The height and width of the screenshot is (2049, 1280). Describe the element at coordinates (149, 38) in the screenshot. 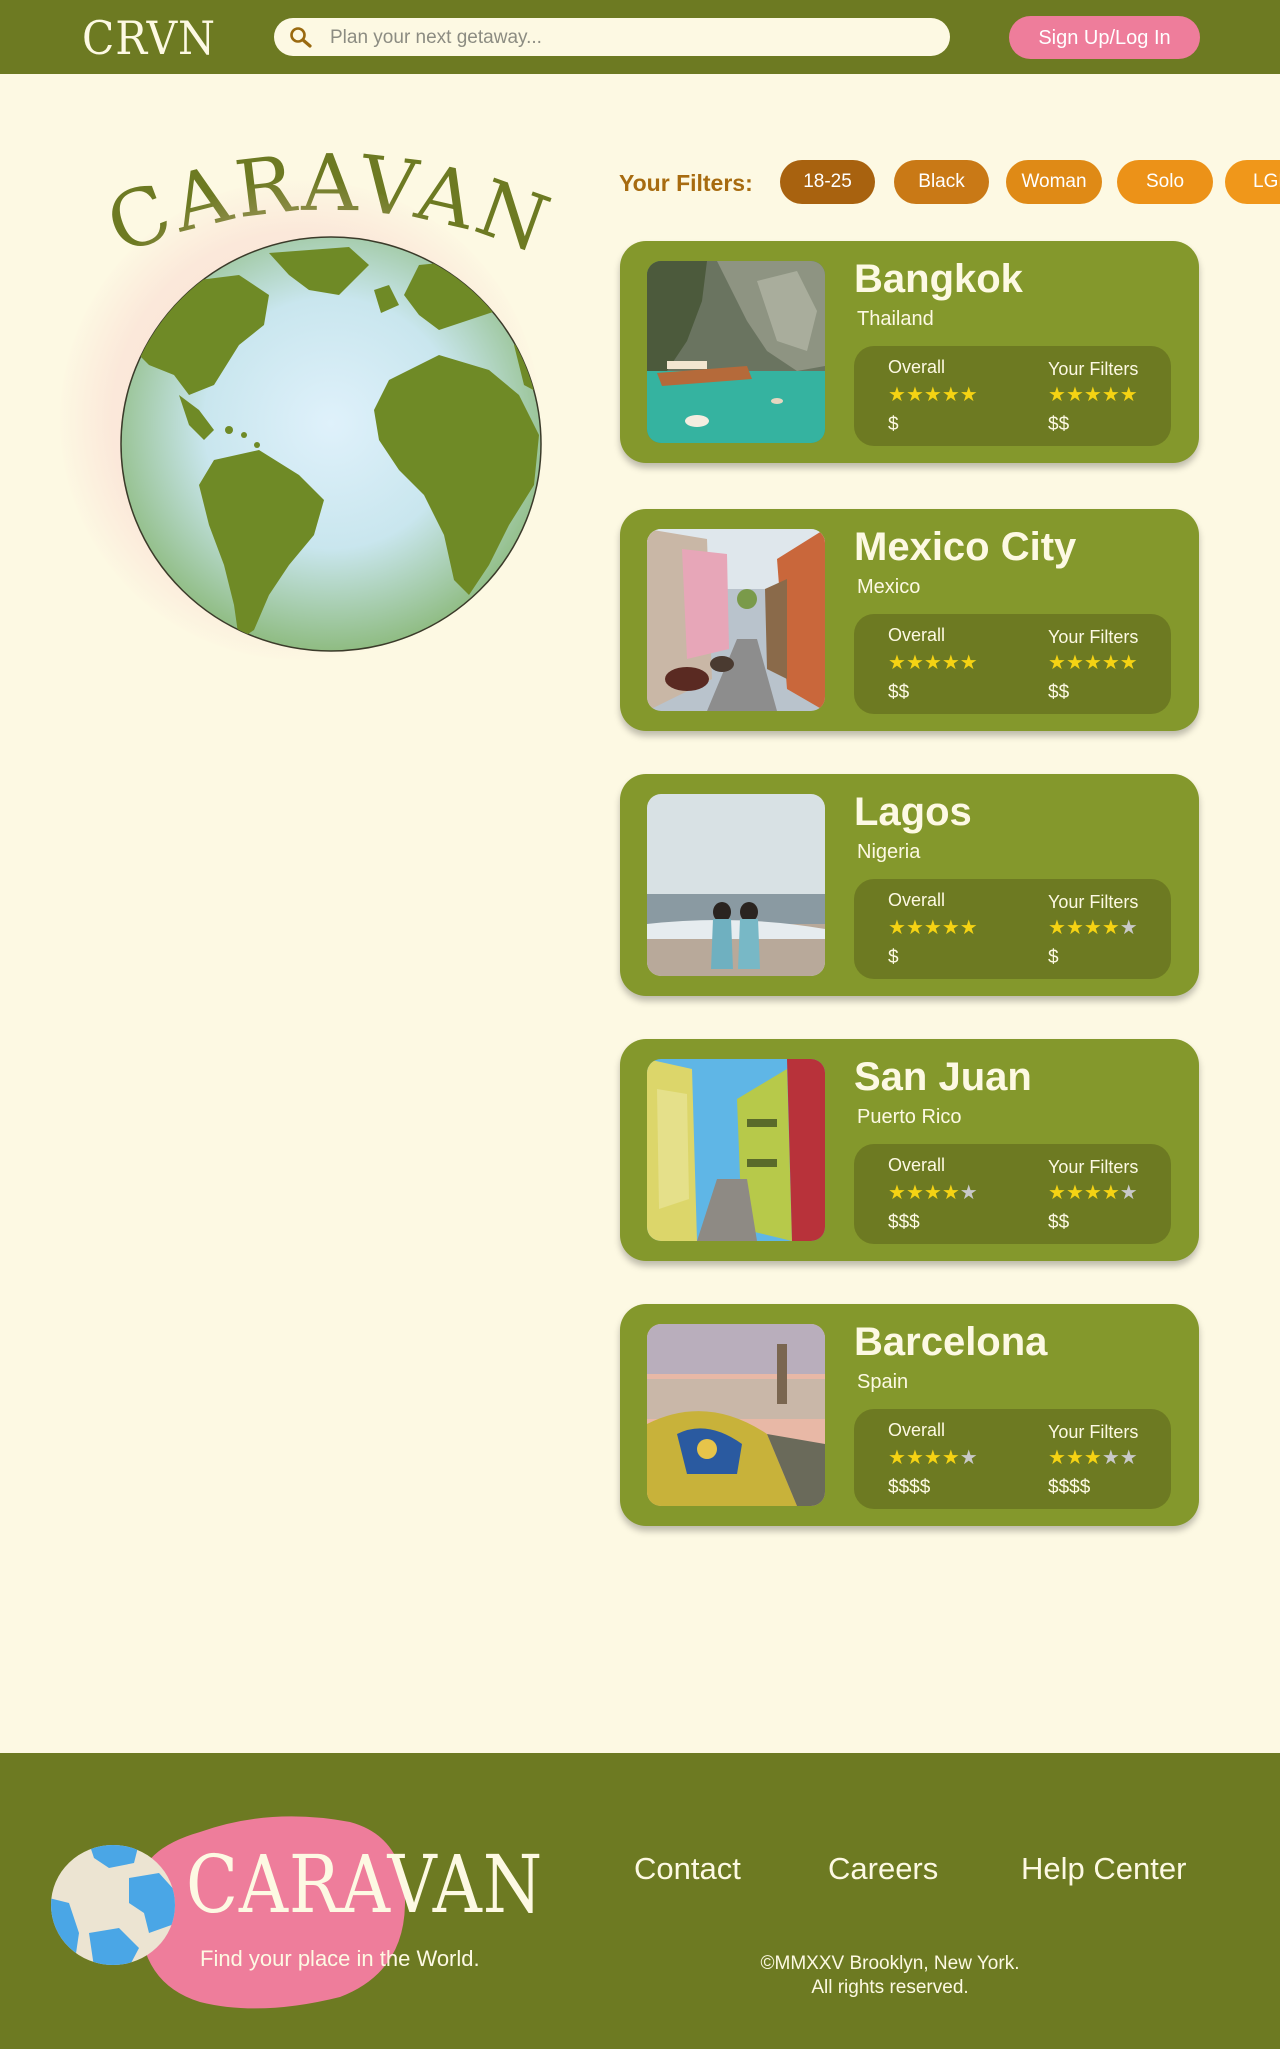

I see `logo: CRVN` at that location.